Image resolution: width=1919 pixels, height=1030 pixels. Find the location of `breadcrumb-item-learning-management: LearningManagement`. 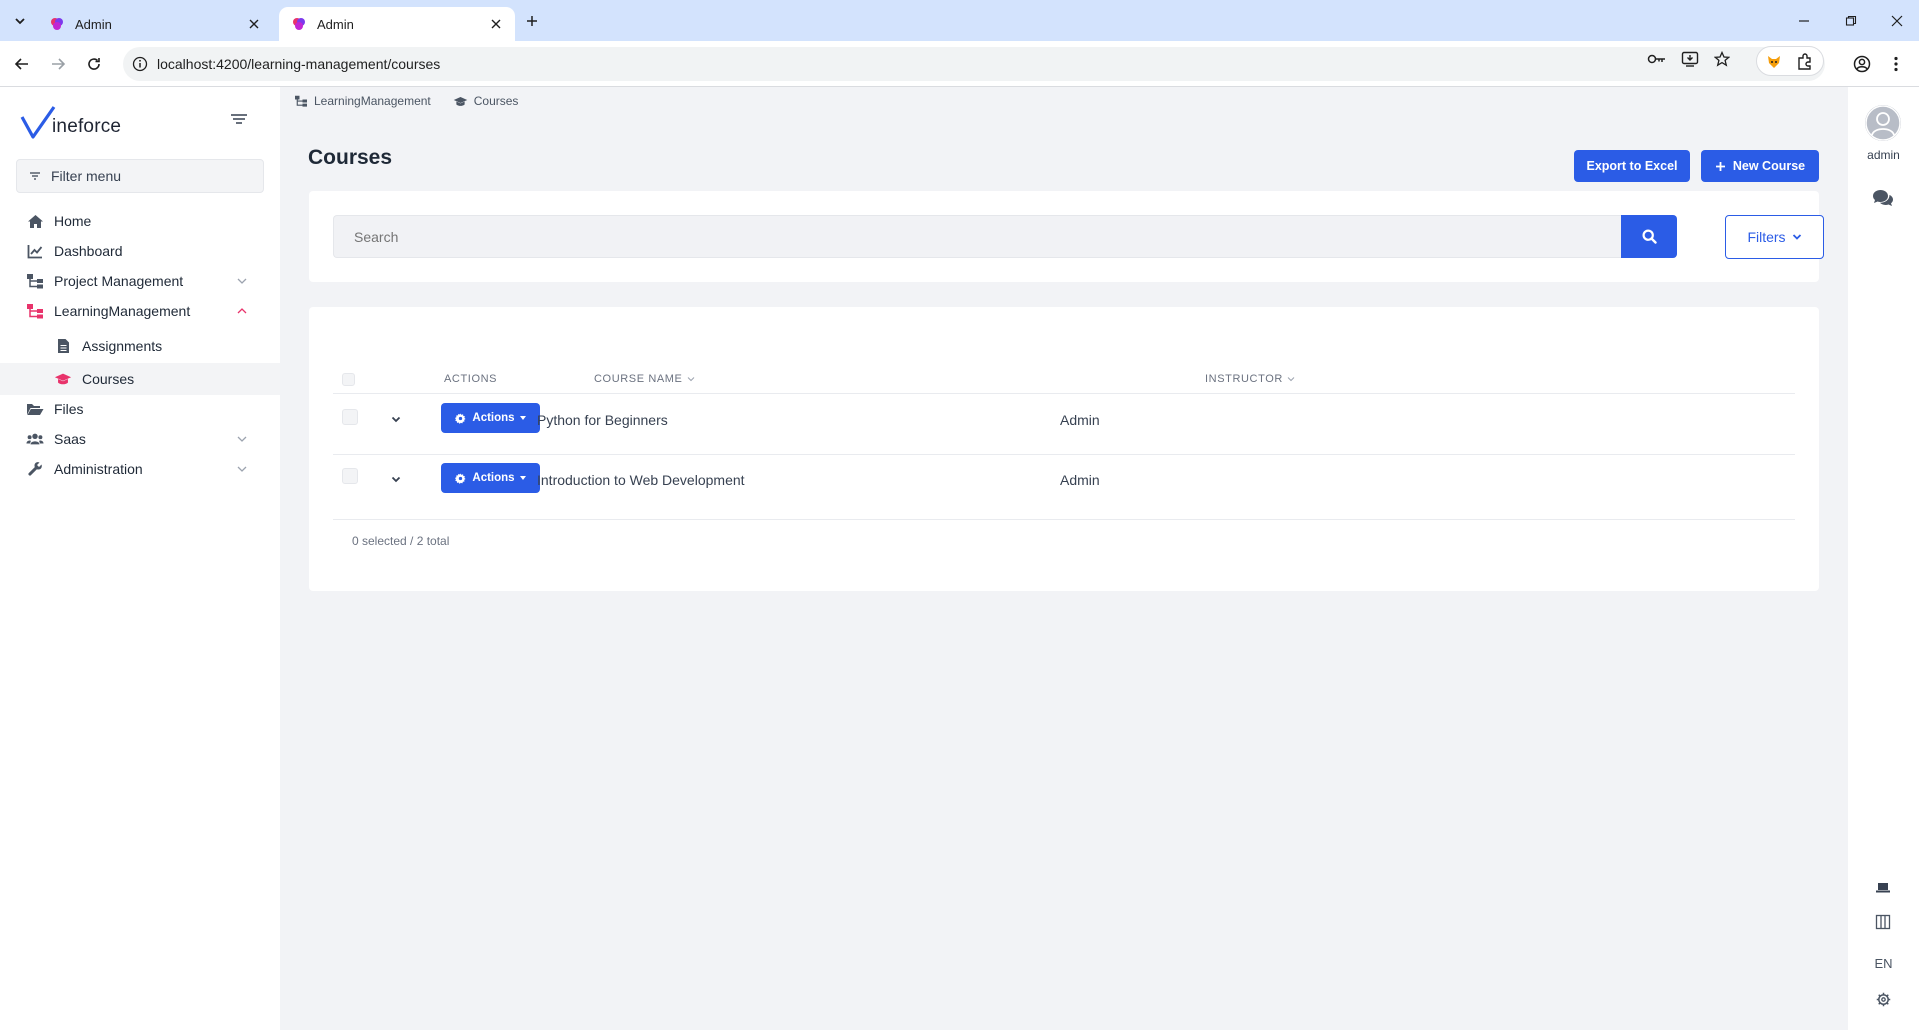

breadcrumb-item-learning-management: LearningManagement is located at coordinates (362, 101).